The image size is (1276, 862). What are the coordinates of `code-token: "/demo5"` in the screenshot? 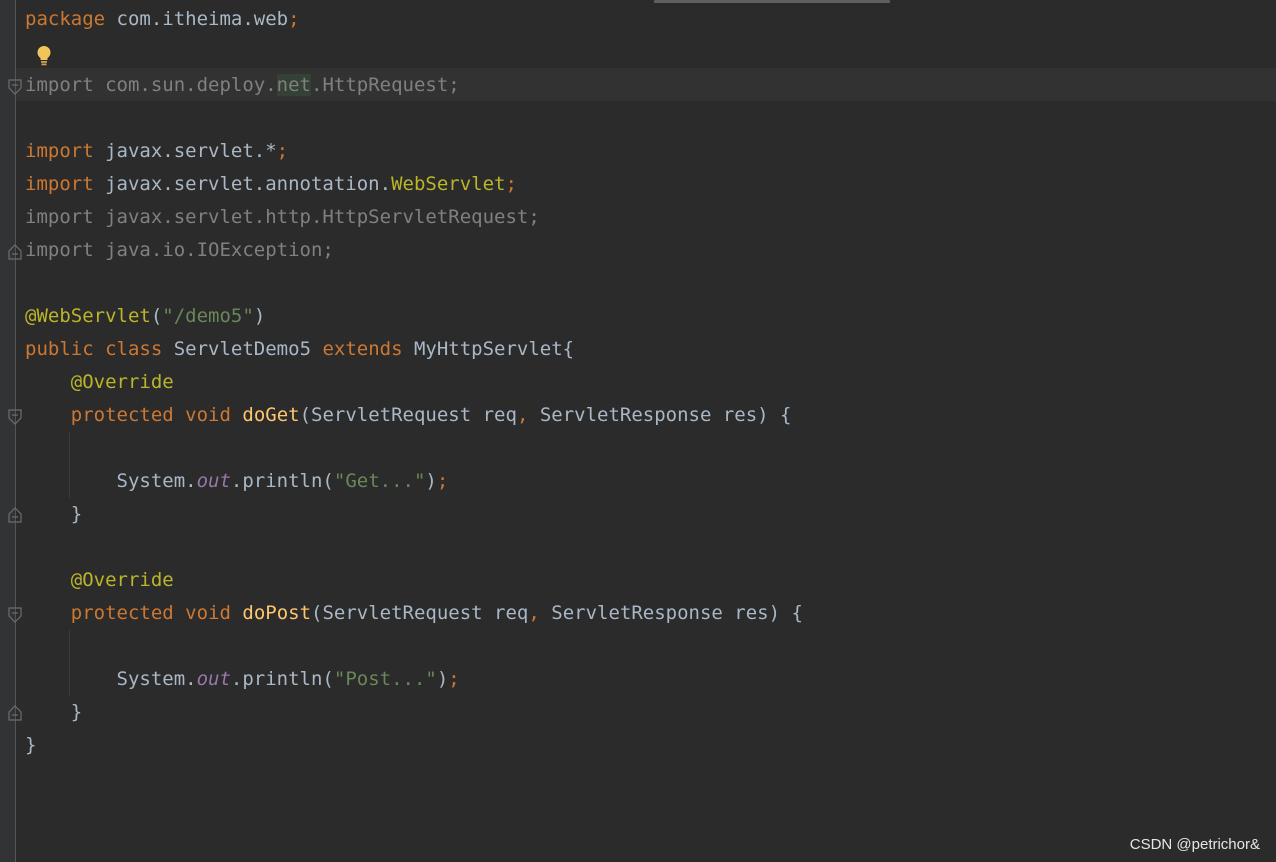 It's located at (208, 316).